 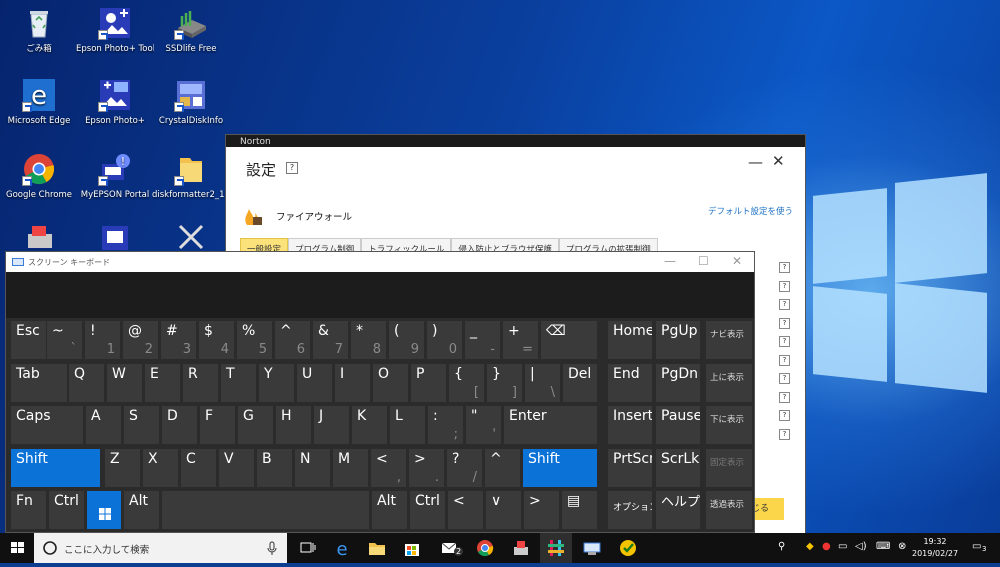 What do you see at coordinates (377, 548) in the screenshot?
I see `file-explorer-icon` at bounding box center [377, 548].